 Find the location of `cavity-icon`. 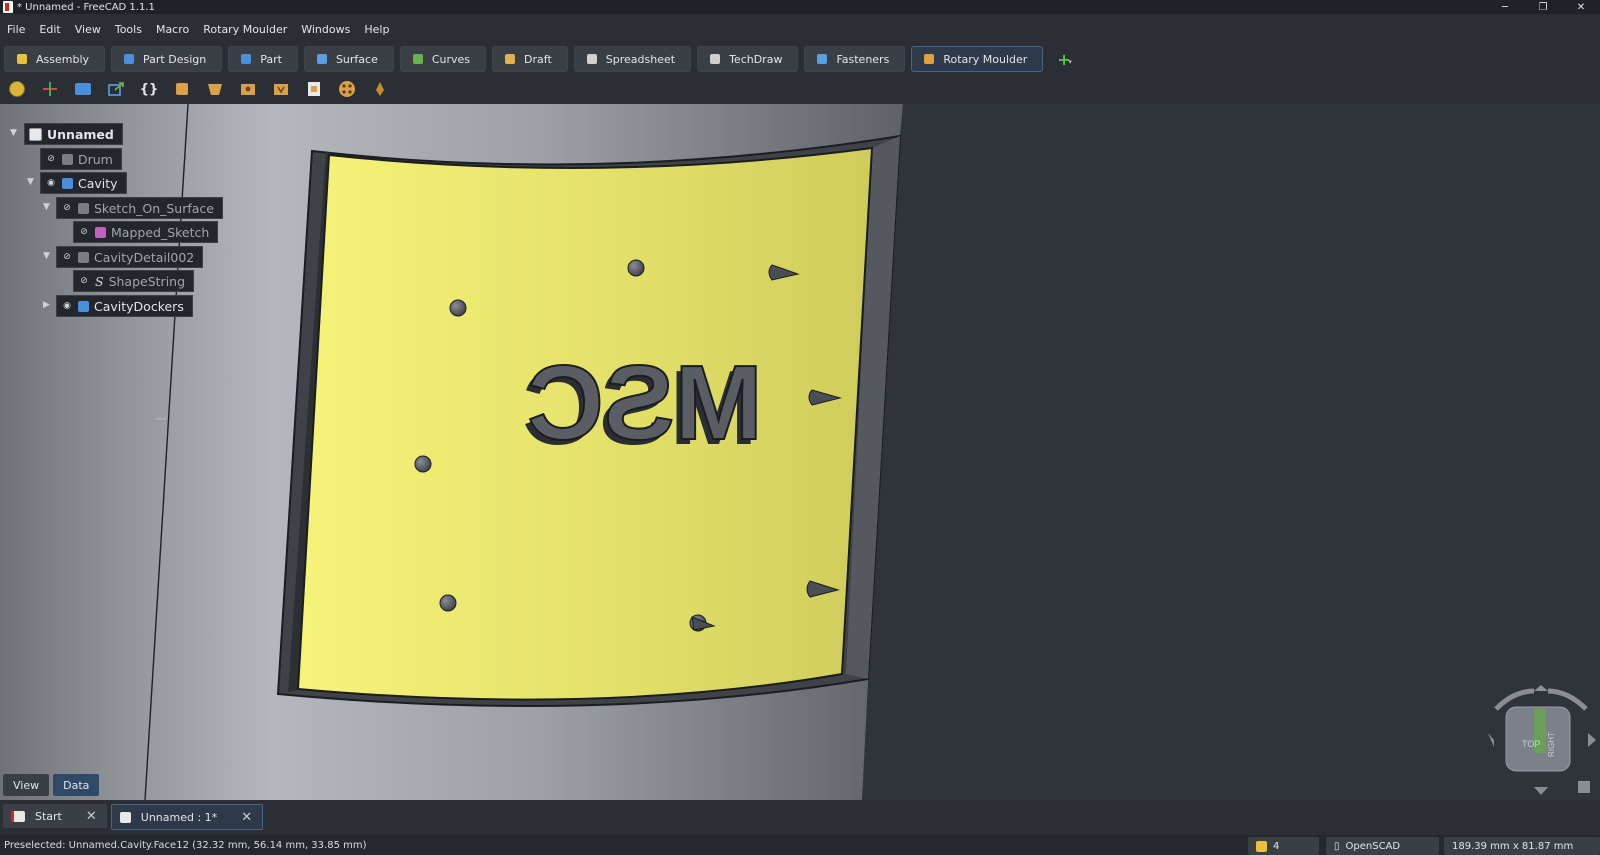

cavity-icon is located at coordinates (215, 89).